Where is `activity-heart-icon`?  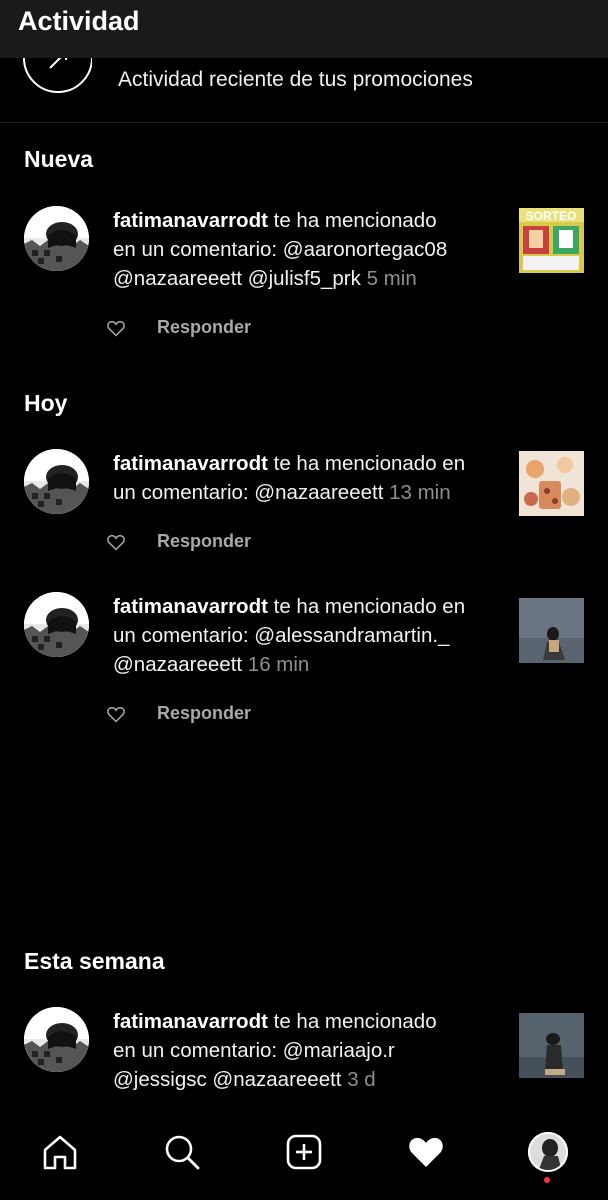
activity-heart-icon is located at coordinates (426, 1152).